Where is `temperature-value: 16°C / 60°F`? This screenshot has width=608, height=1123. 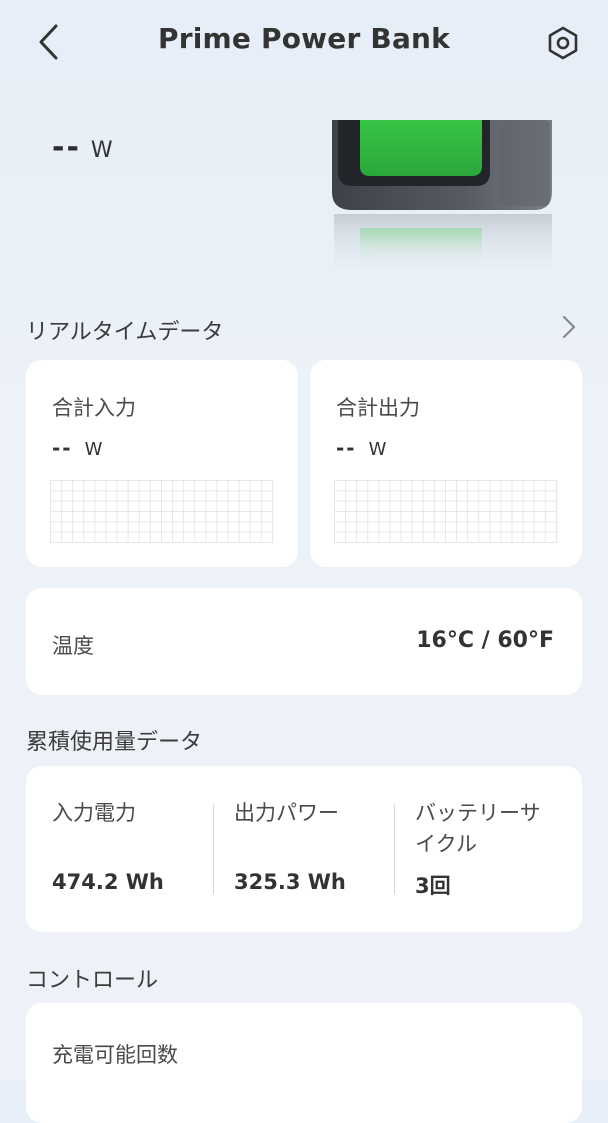
temperature-value: 16°C / 60°F is located at coordinates (485, 640).